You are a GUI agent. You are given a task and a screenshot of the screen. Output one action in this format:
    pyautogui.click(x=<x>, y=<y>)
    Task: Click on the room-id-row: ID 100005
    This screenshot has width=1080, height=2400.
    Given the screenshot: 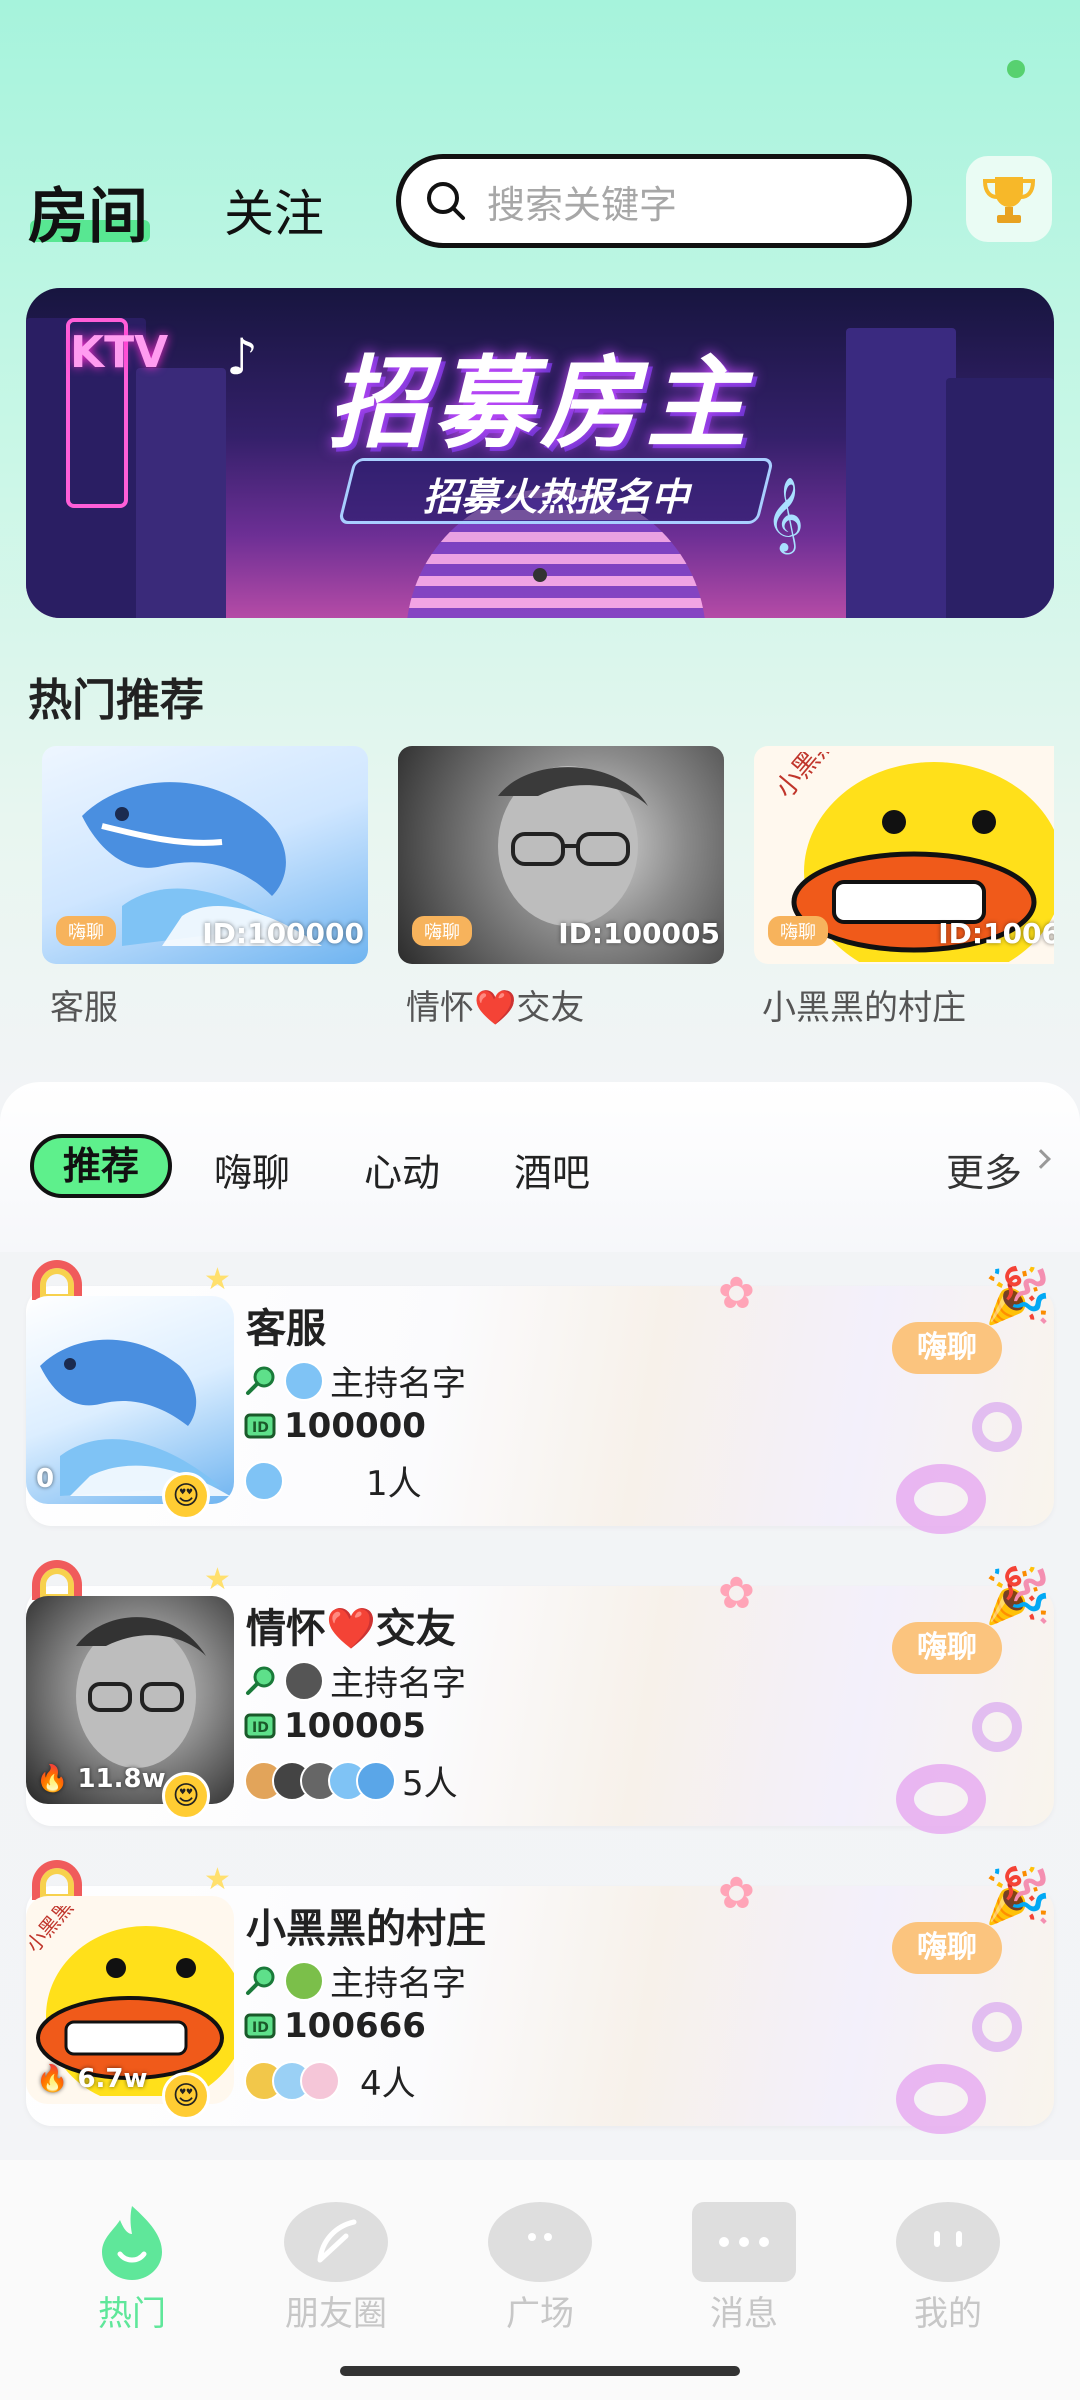 What is the action you would take?
    pyautogui.click(x=335, y=1726)
    